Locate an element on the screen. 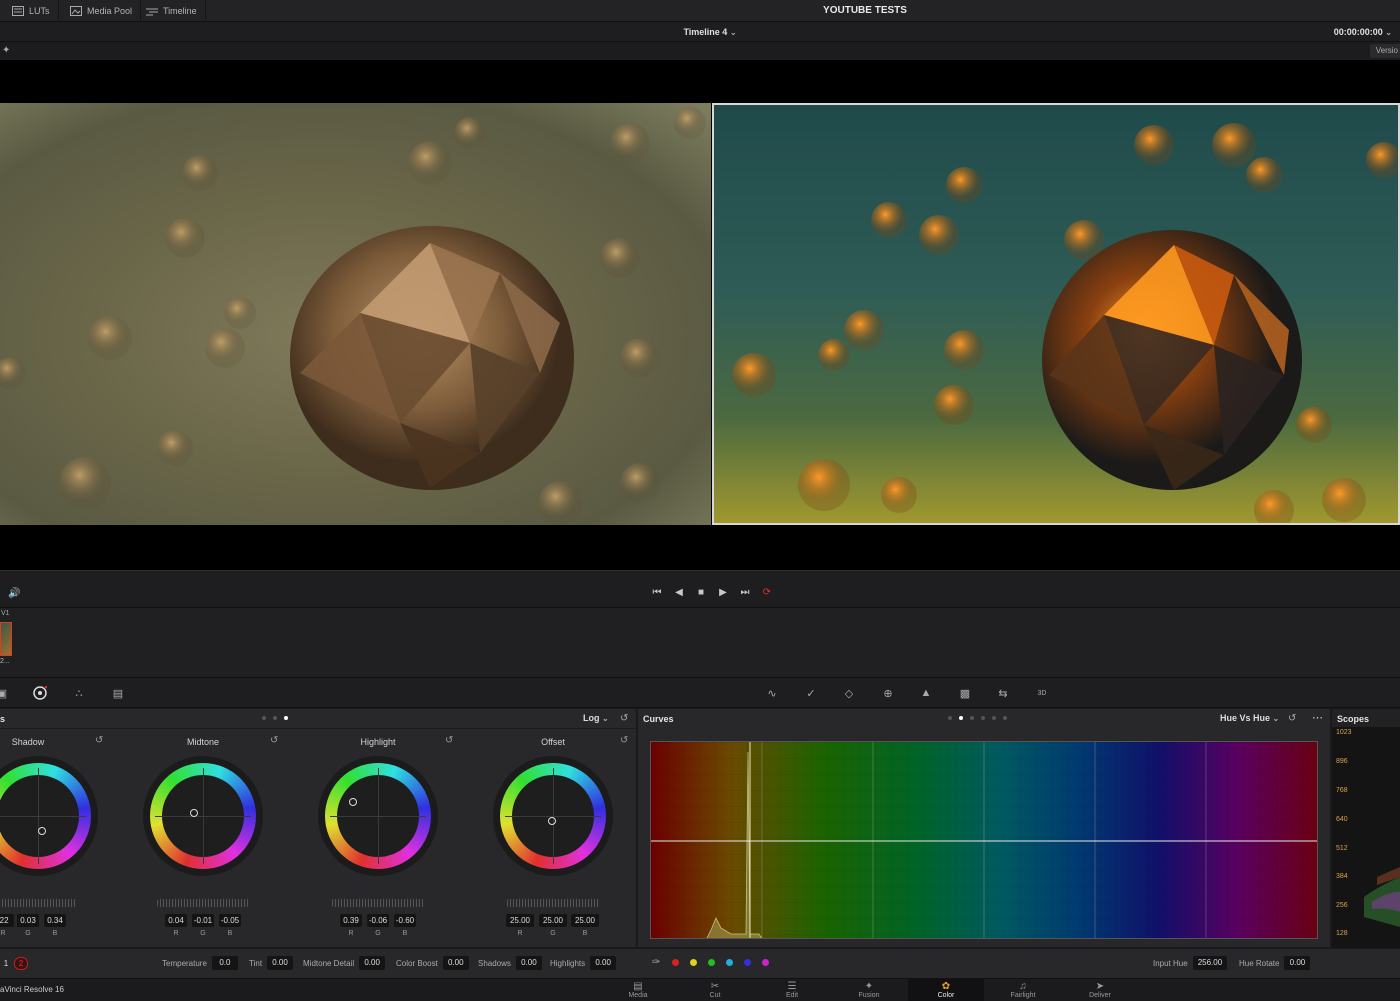  hue-vs-hue-graph is located at coordinates (984, 840).